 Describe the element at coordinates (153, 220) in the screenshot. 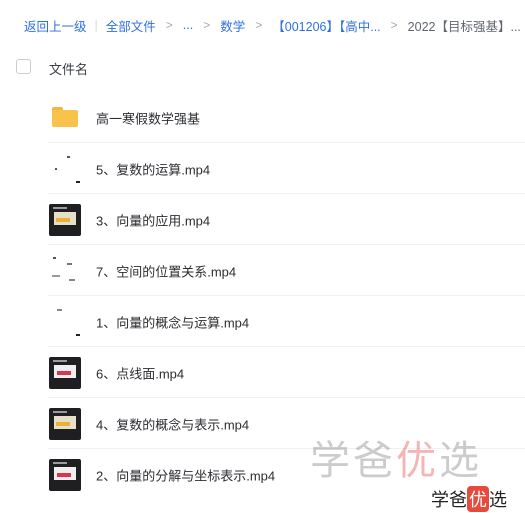

I see `file-name: 3、向量的应用.mp4` at that location.